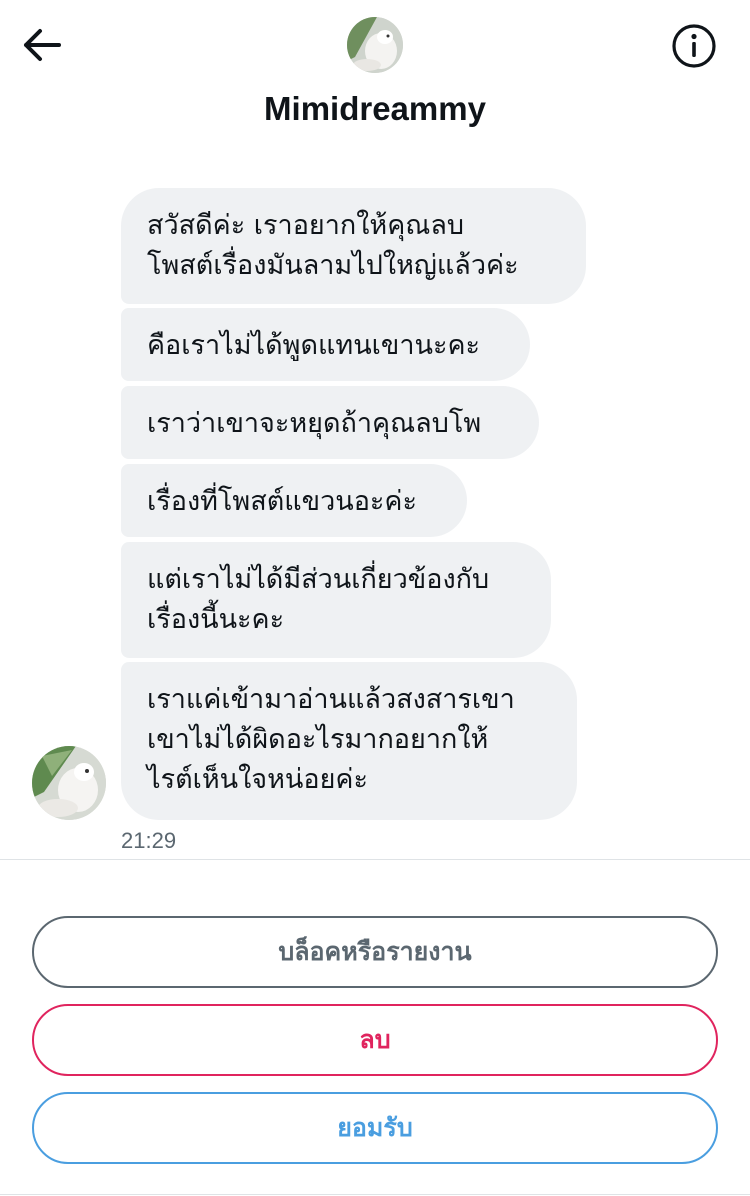  I want to click on block-or-report-button: บล็อคหรือรายงาน, so click(375, 952).